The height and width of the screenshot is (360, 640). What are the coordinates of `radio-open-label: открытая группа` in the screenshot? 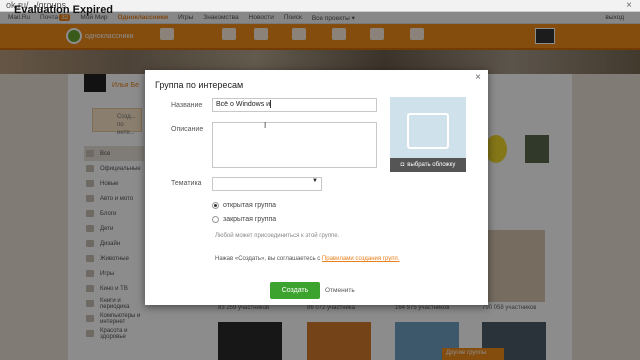 It's located at (250, 205).